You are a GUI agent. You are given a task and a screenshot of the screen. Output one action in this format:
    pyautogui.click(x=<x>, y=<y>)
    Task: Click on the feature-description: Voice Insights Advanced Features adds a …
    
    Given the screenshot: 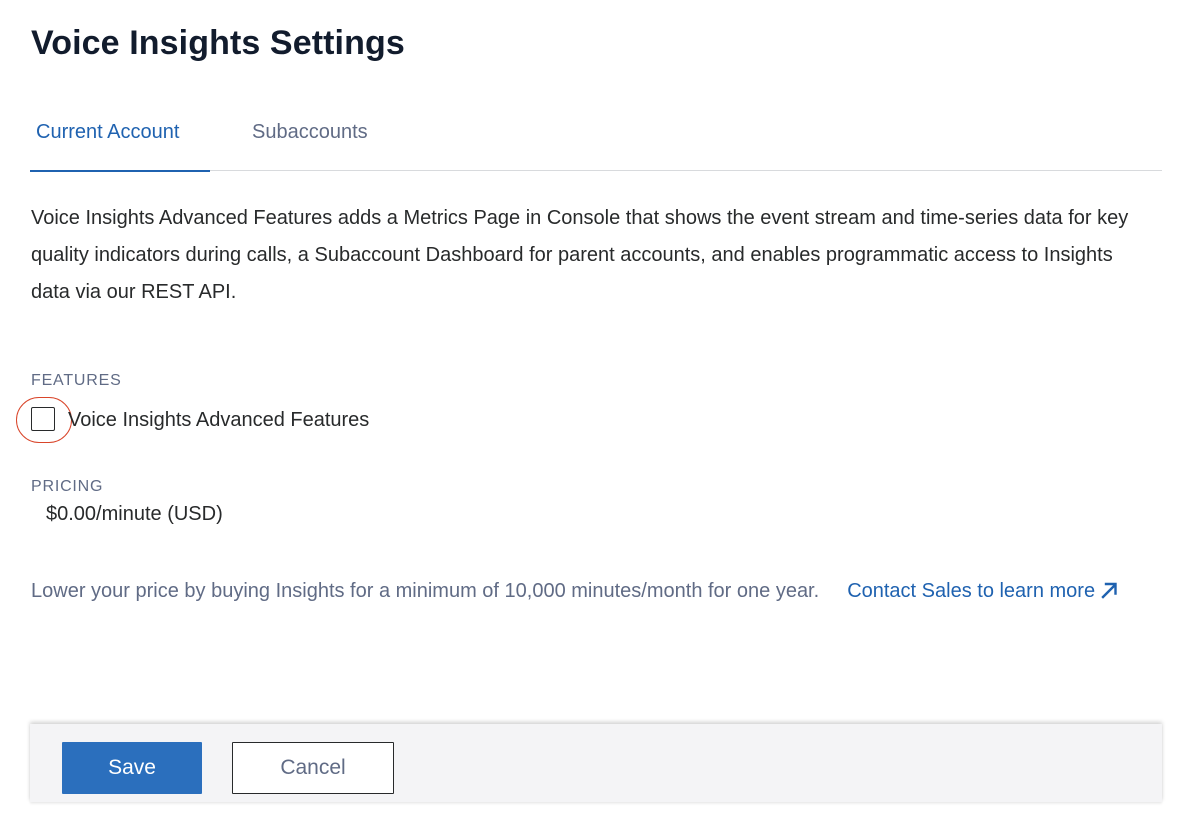 What is the action you would take?
    pyautogui.click(x=580, y=255)
    